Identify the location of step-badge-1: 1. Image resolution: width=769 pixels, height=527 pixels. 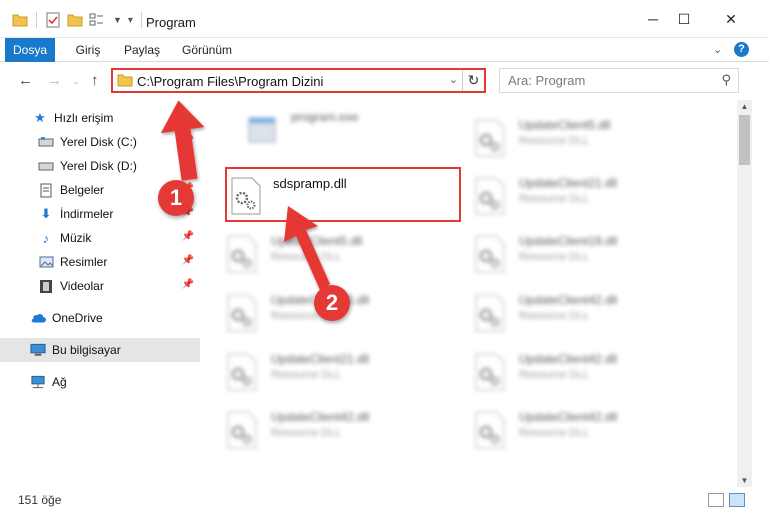
(176, 198).